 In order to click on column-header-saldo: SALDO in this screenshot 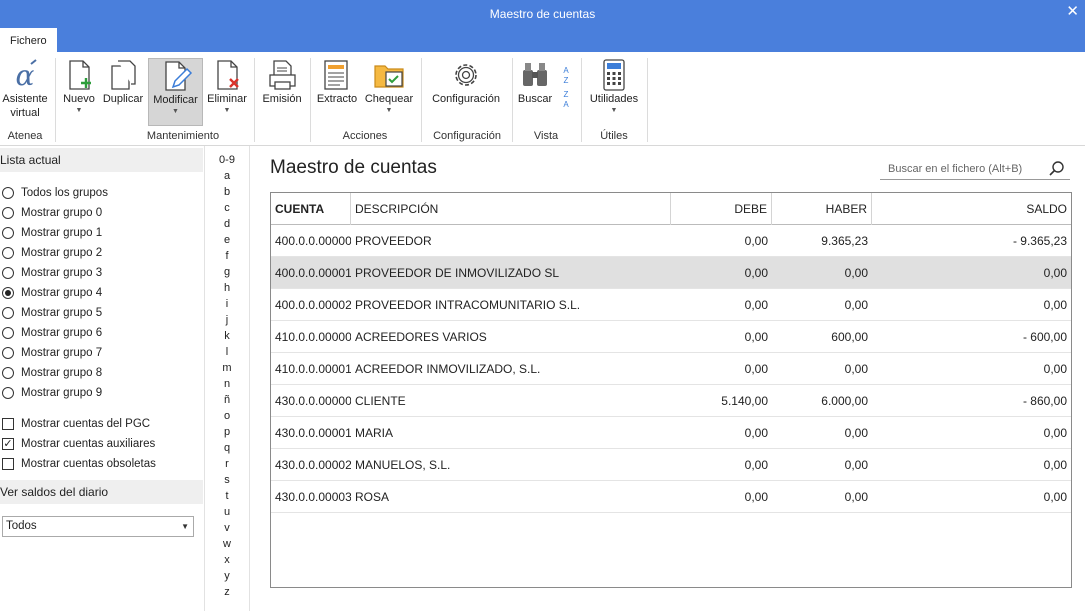, I will do `click(971, 209)`.